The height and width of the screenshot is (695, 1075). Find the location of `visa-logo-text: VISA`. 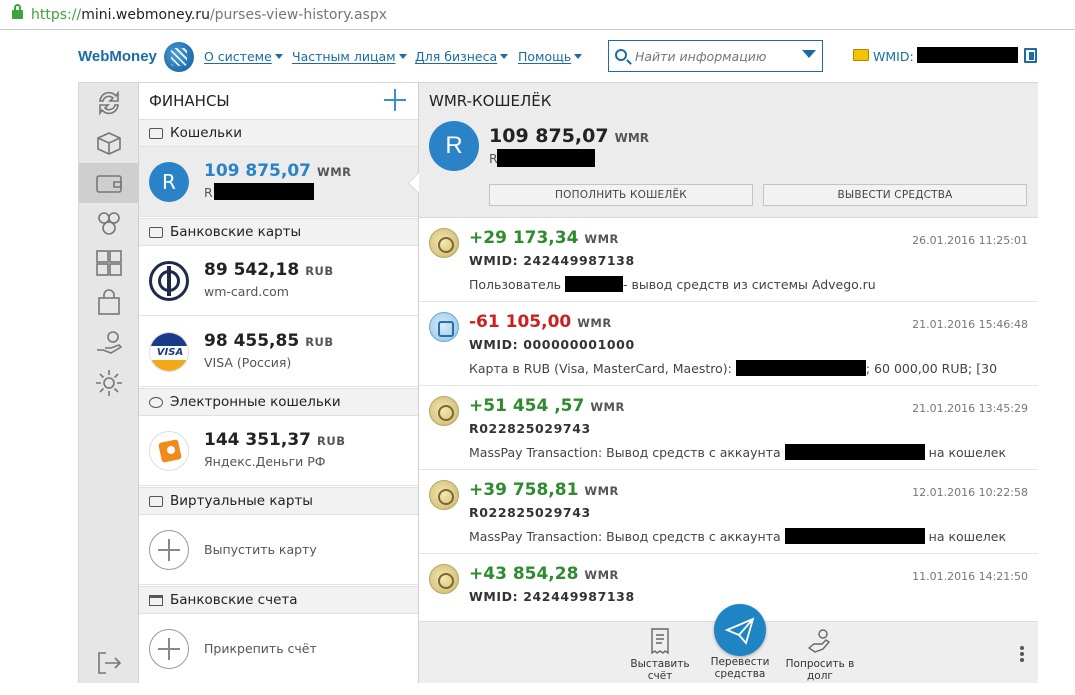

visa-logo-text: VISA is located at coordinates (170, 352).